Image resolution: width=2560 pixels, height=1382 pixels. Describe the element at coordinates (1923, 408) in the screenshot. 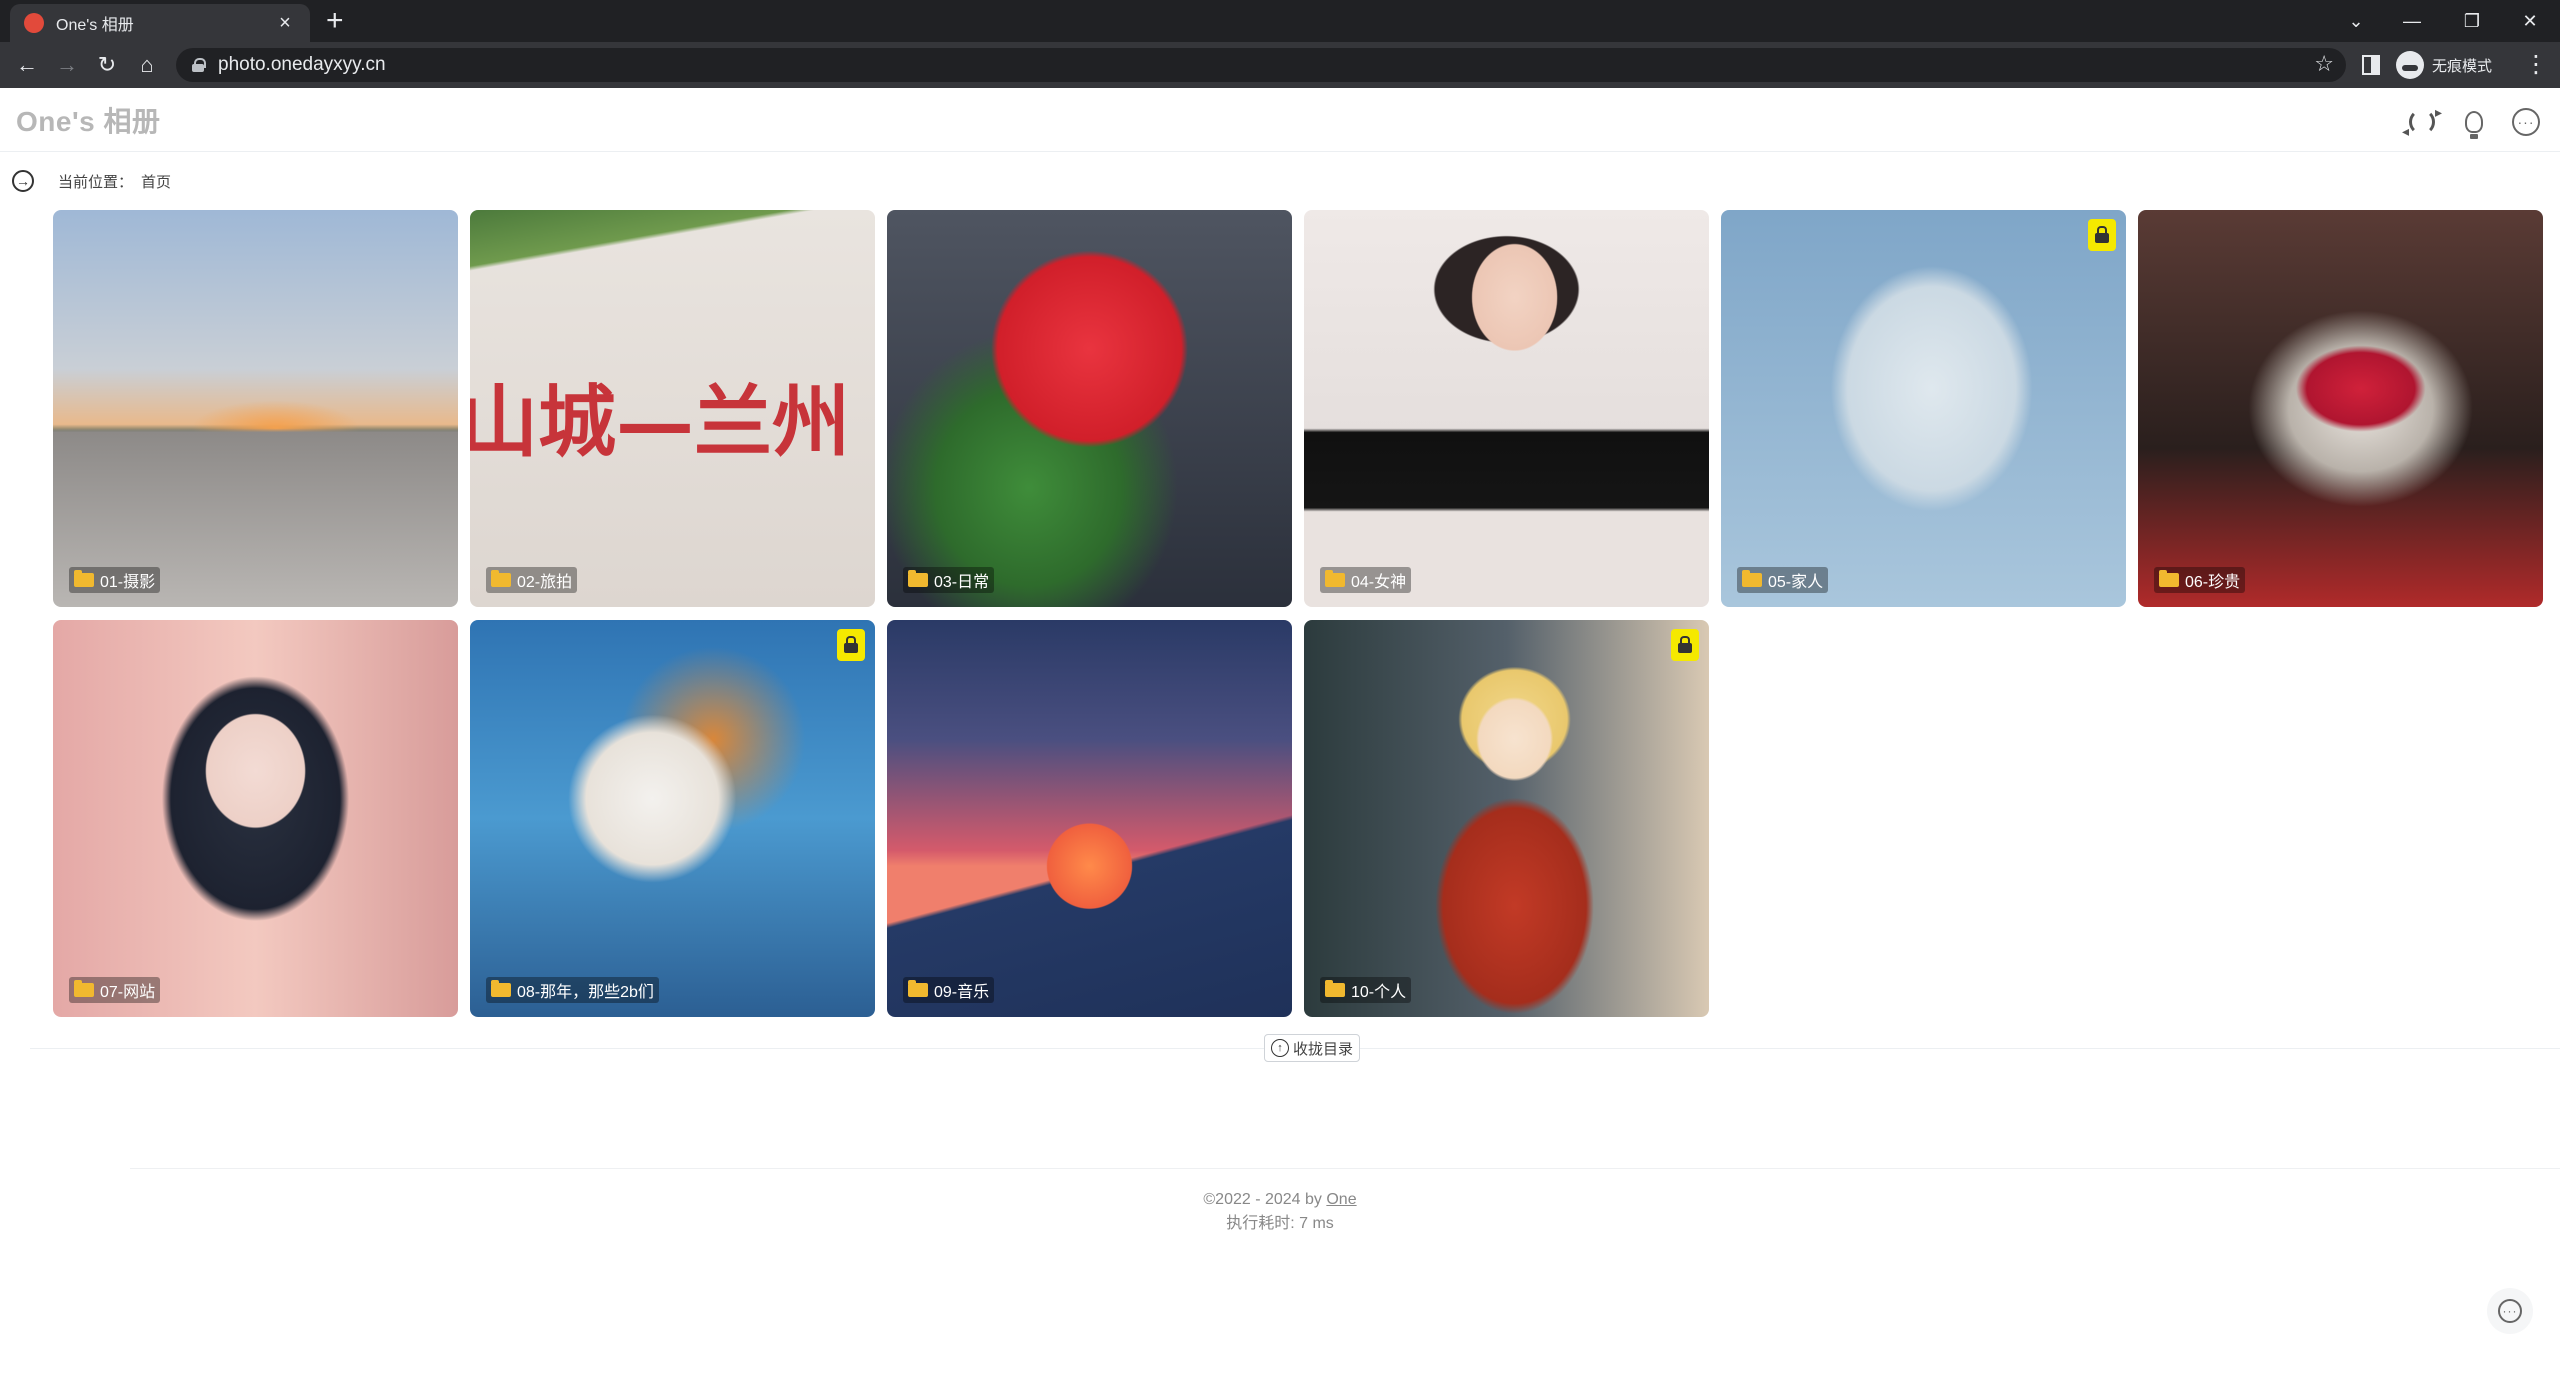

I see `album-card: 05-家人` at that location.